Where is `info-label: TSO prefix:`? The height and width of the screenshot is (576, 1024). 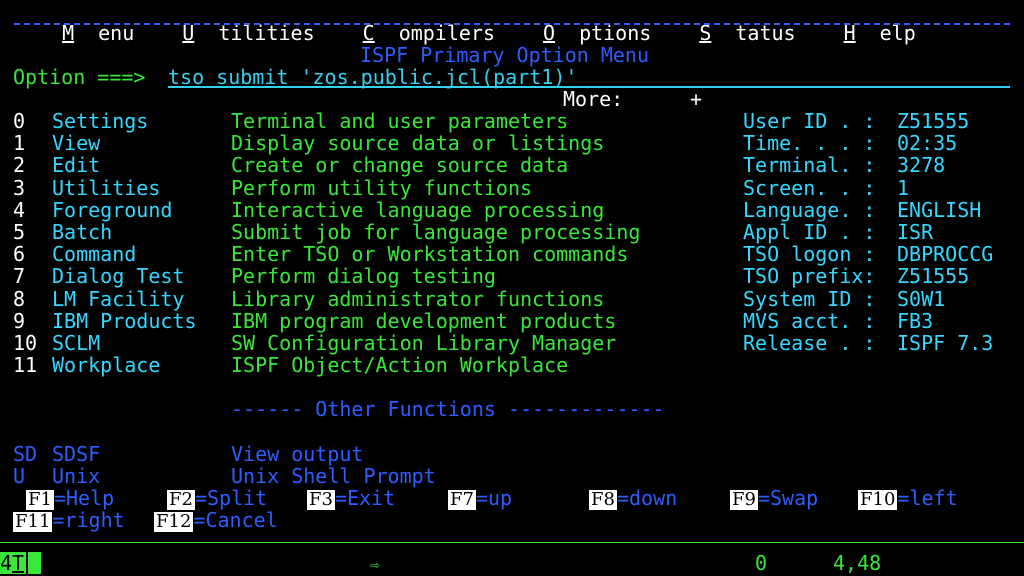 info-label: TSO prefix: is located at coordinates (809, 276).